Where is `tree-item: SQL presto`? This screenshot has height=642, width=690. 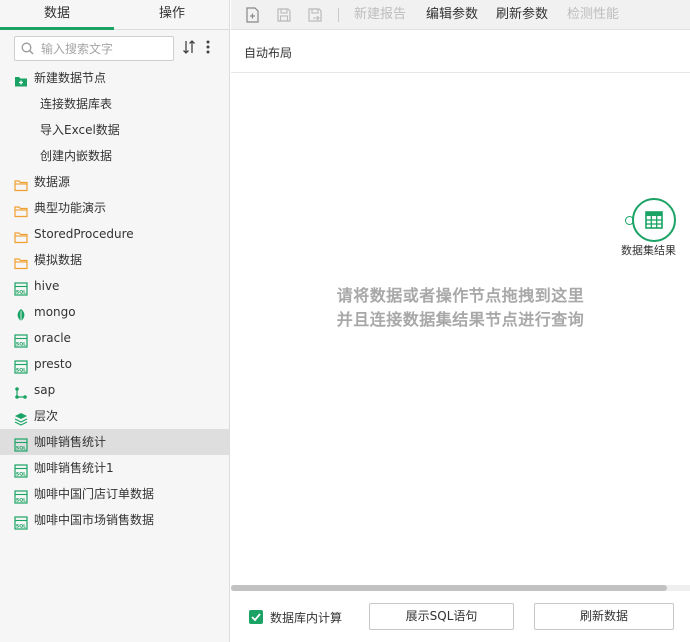 tree-item: SQL presto is located at coordinates (114, 364).